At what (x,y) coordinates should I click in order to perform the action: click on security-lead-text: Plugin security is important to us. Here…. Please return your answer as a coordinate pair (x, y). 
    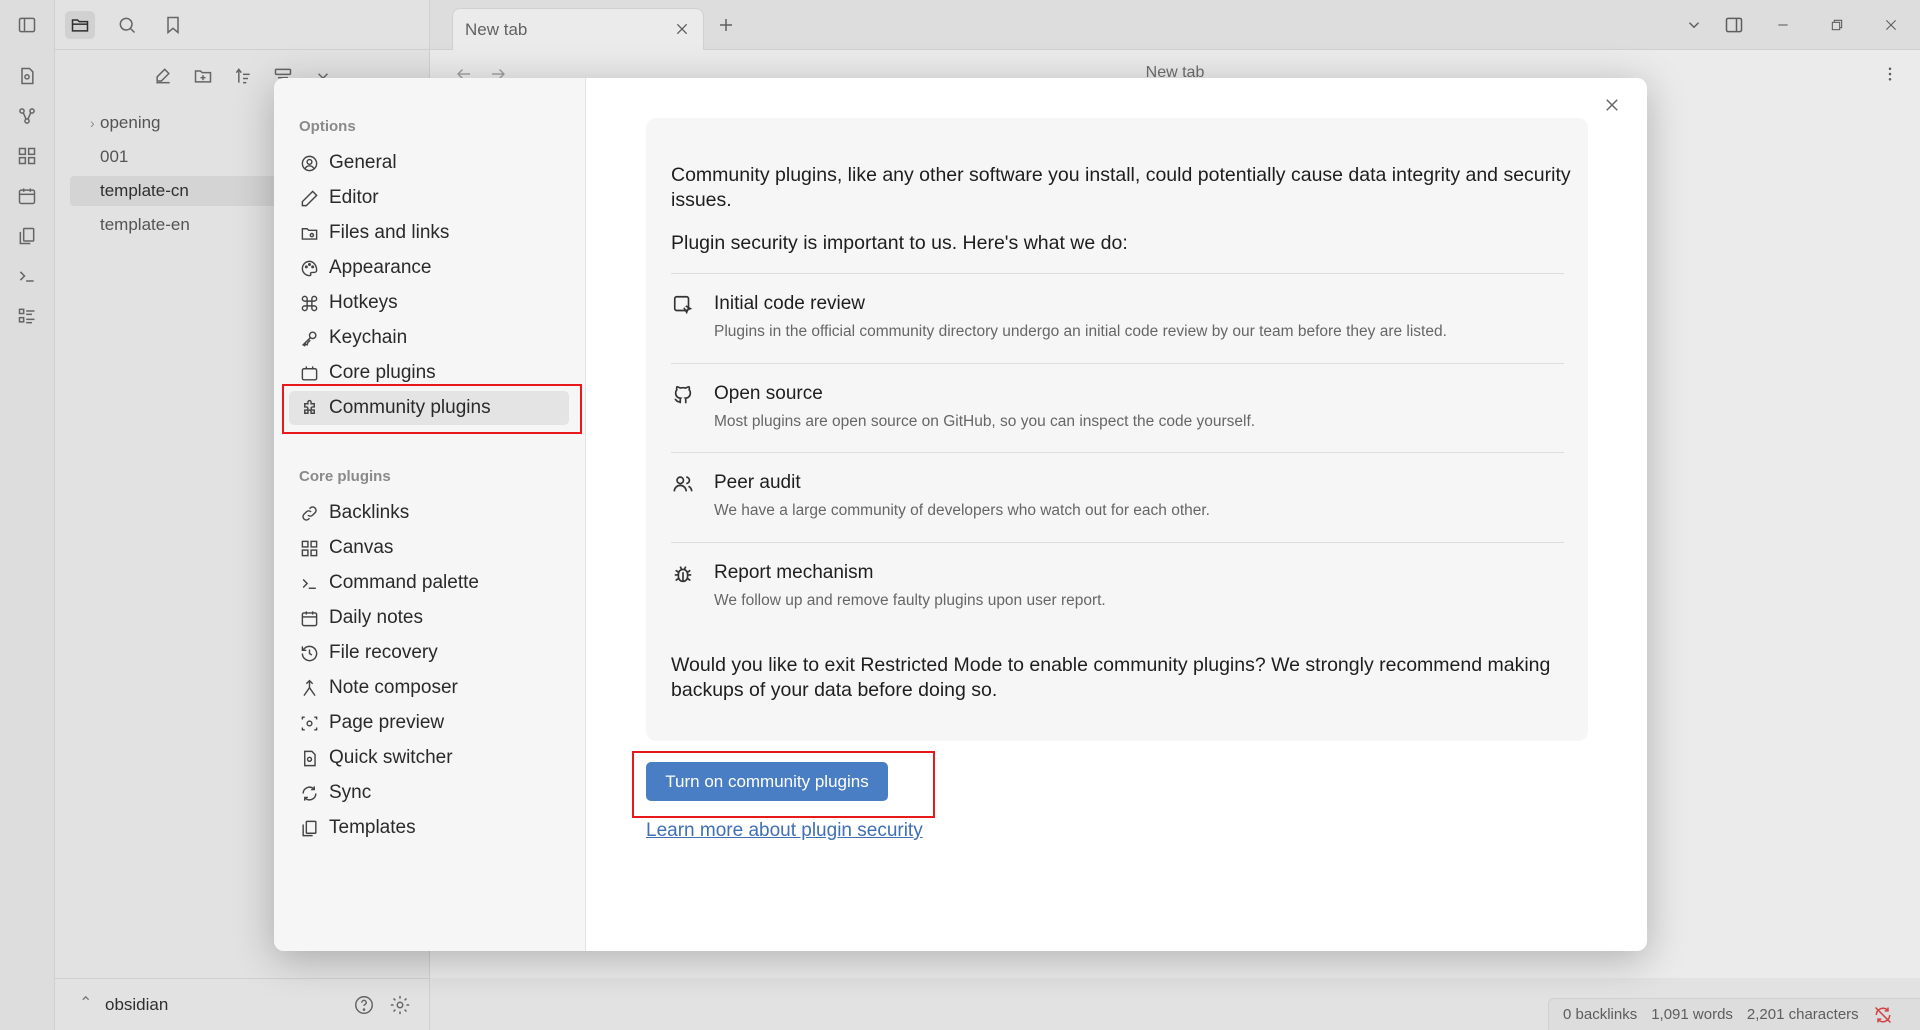
    Looking at the image, I should click on (899, 243).